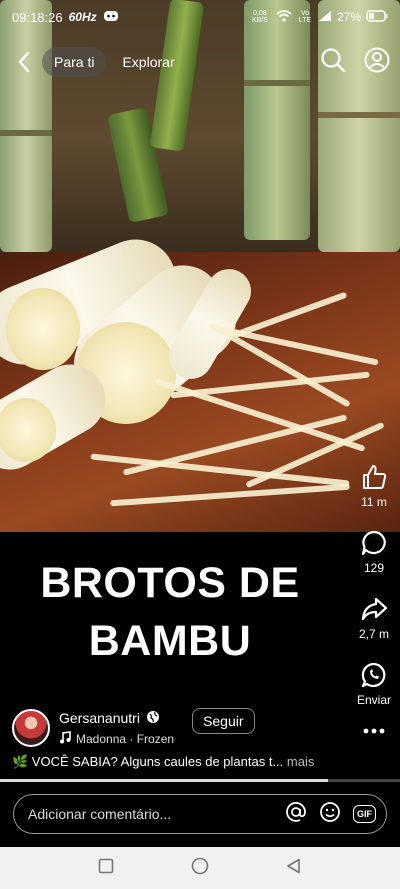  I want to click on battery-icon, so click(377, 17).